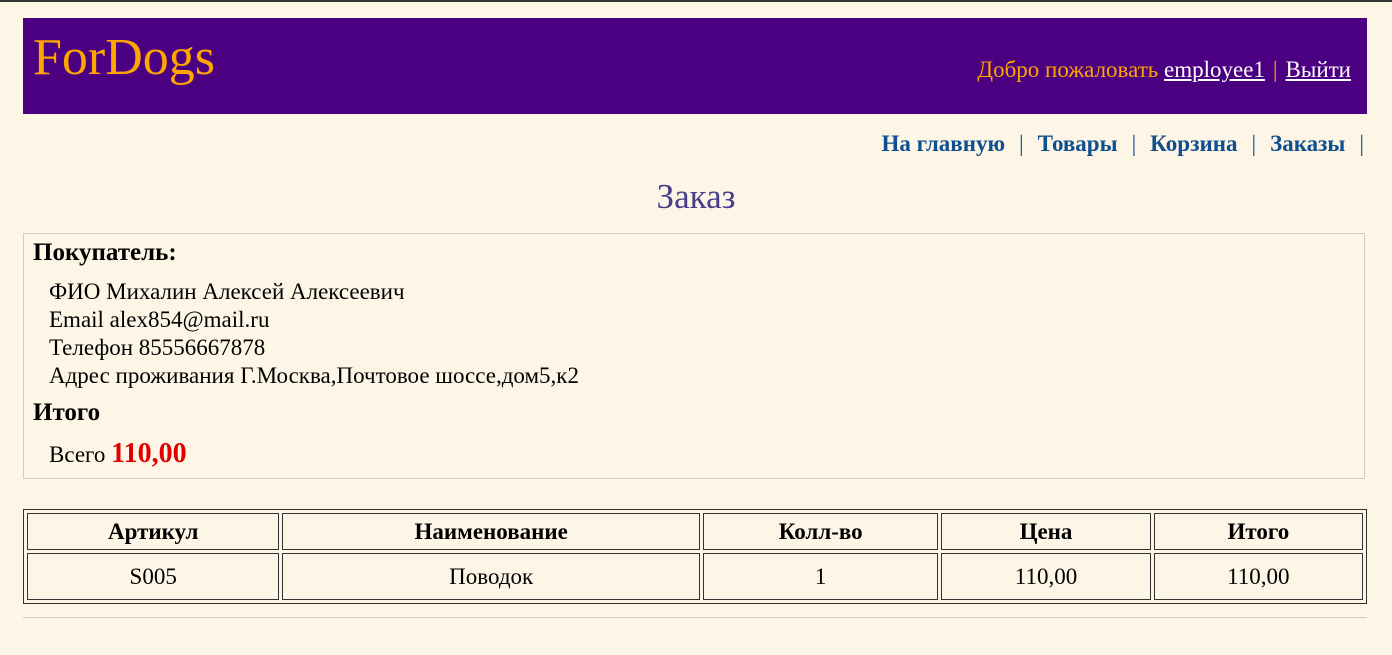  Describe the element at coordinates (153, 576) in the screenshot. I see `cell-sku: S005` at that location.